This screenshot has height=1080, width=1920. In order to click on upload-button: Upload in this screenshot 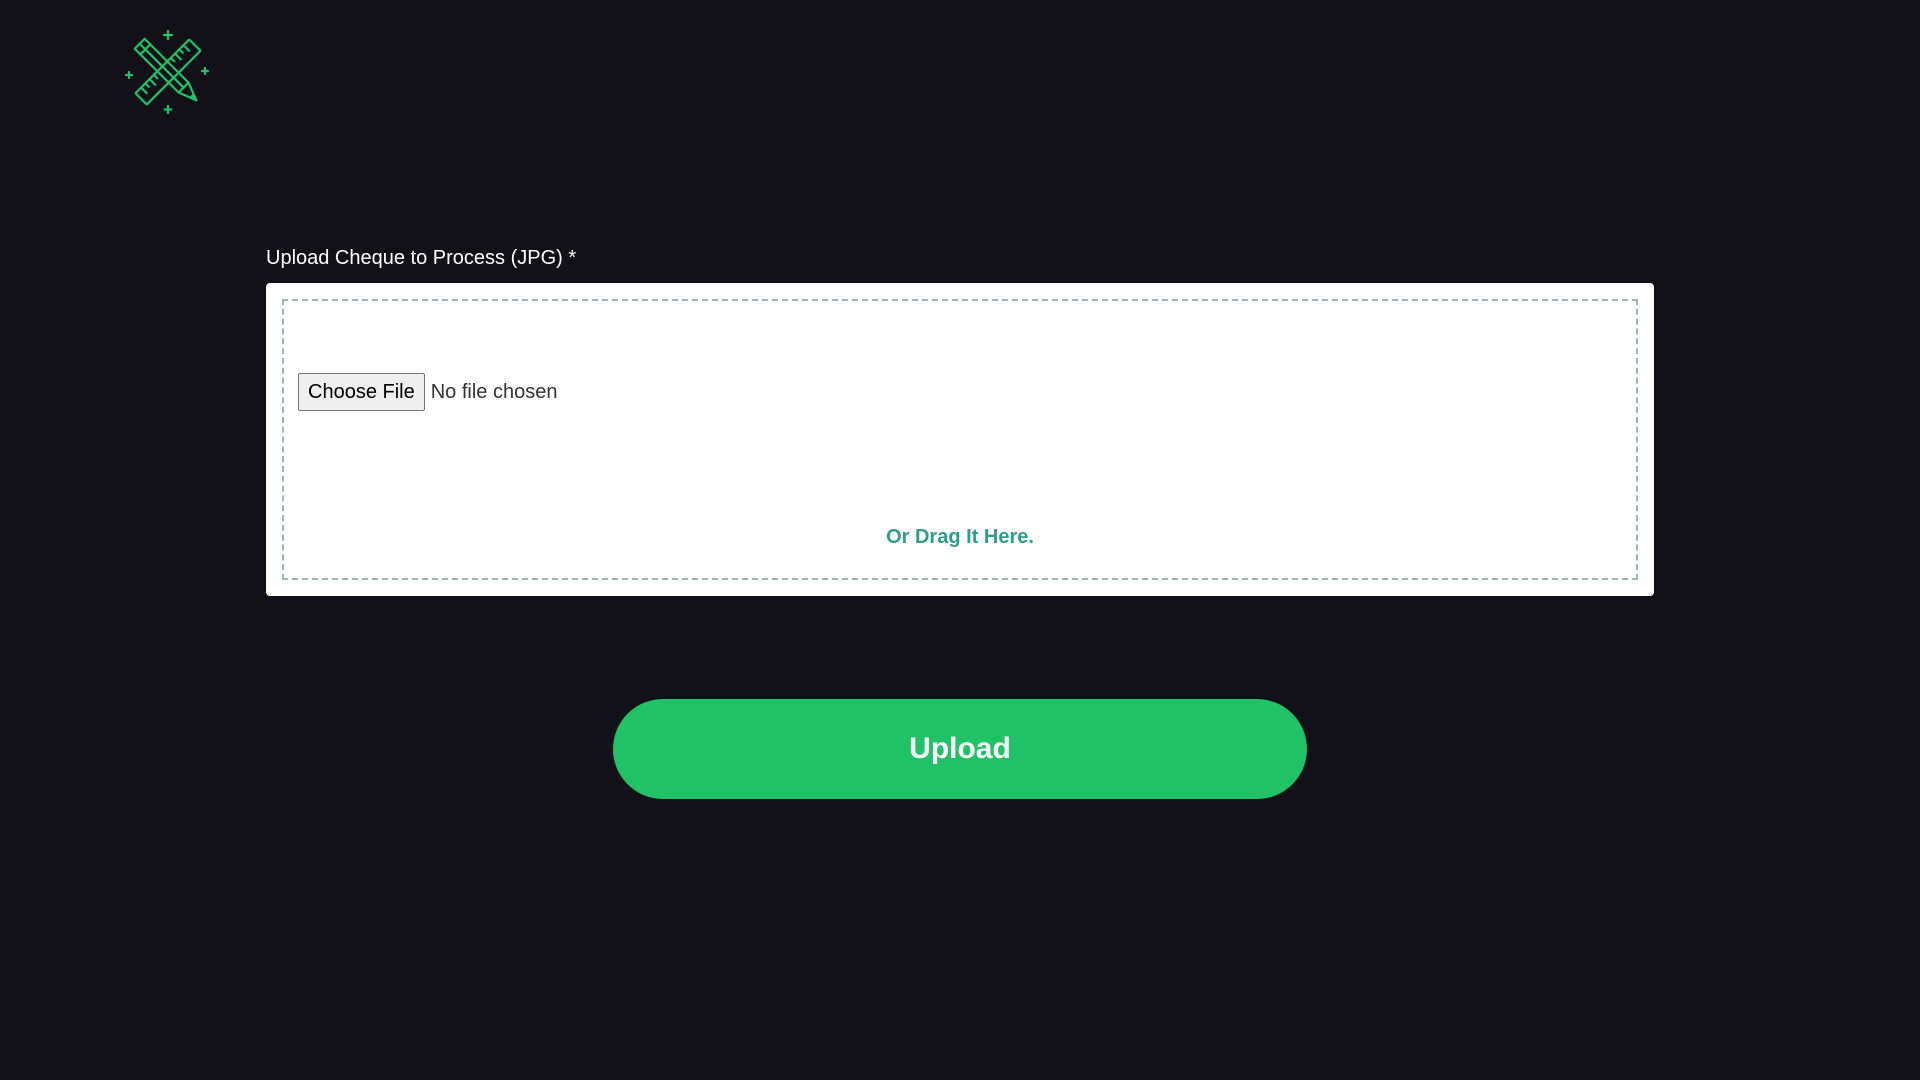, I will do `click(960, 749)`.